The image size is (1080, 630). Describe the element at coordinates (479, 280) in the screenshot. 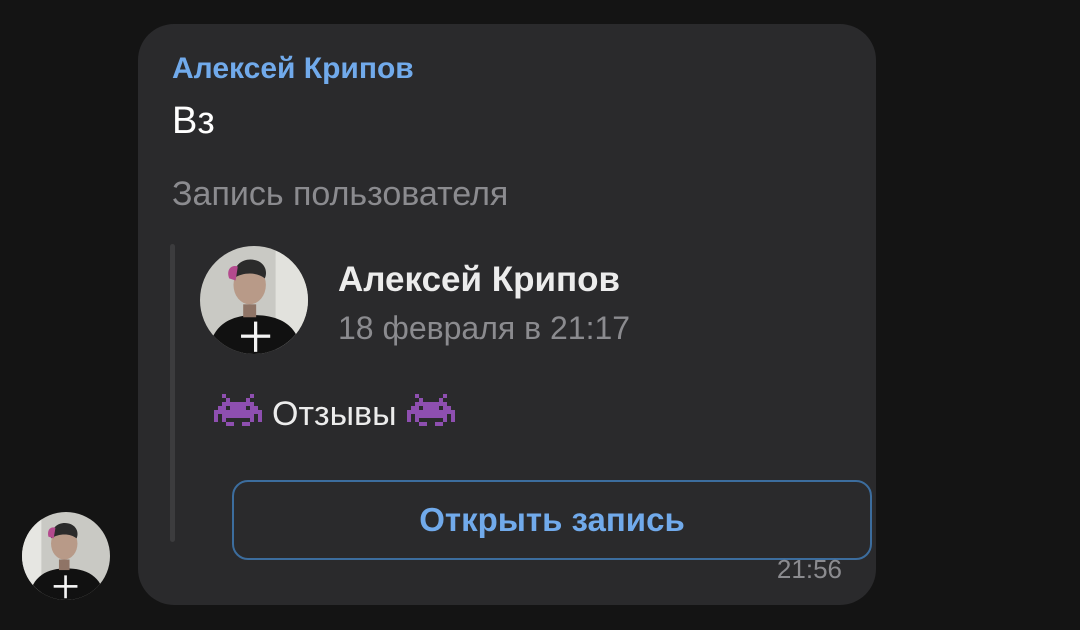

I see `repost-author-name: Алексей Крипов` at that location.